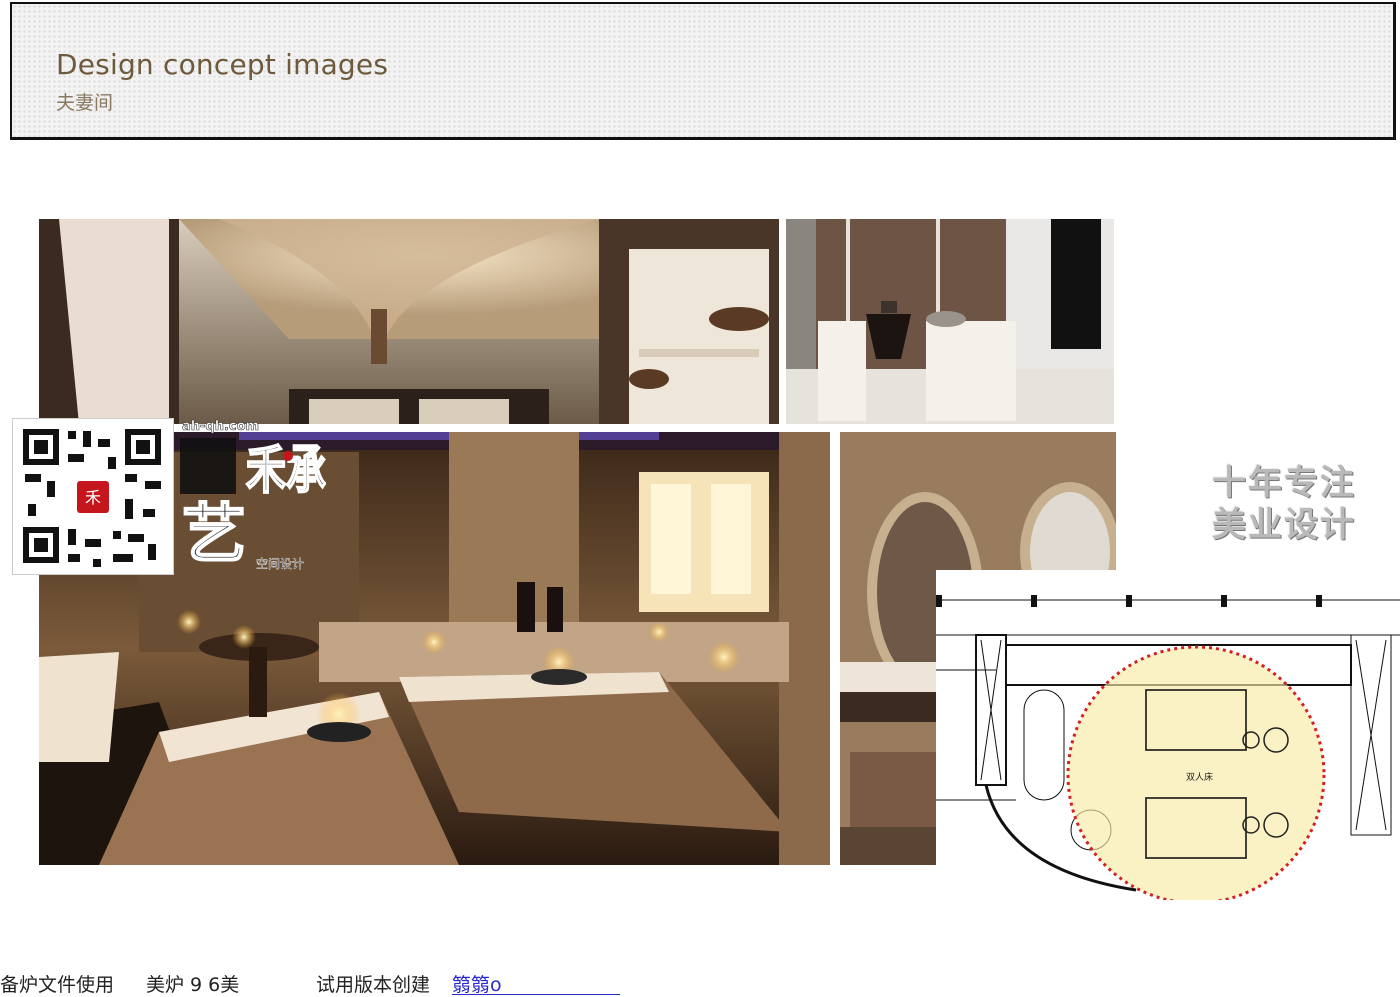 The width and height of the screenshot is (1400, 997). Describe the element at coordinates (286, 470) in the screenshot. I see `logo-brand-chars: 禾承` at that location.